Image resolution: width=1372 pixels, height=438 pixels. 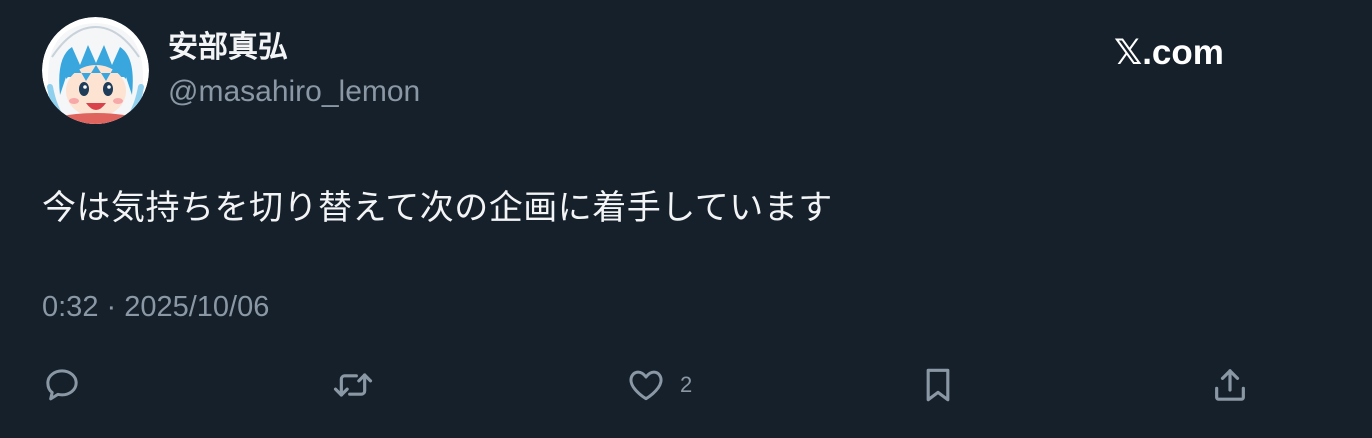 What do you see at coordinates (228, 48) in the screenshot?
I see `author-display-name: 安部真弘` at bounding box center [228, 48].